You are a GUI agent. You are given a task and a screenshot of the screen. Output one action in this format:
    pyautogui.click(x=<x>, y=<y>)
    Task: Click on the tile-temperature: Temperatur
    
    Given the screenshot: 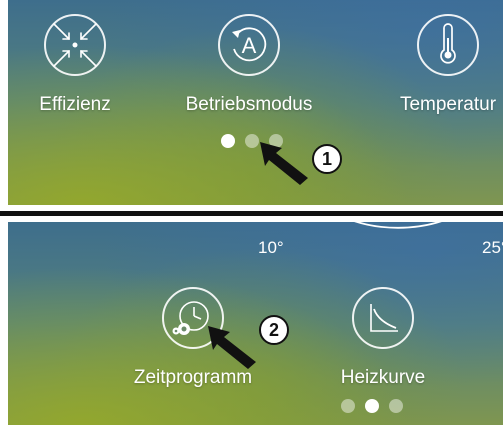 What is the action you would take?
    pyautogui.click(x=448, y=65)
    